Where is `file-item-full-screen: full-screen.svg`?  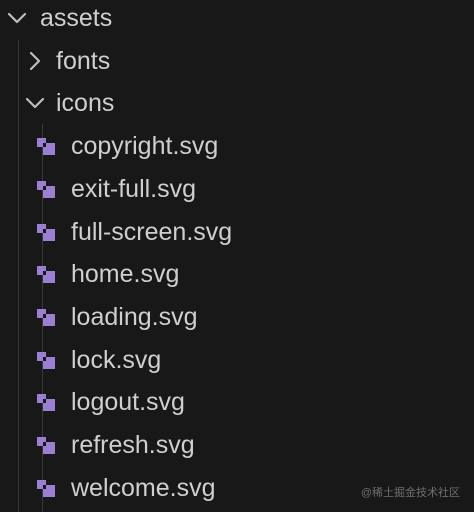 file-item-full-screen: full-screen.svg is located at coordinates (237, 232).